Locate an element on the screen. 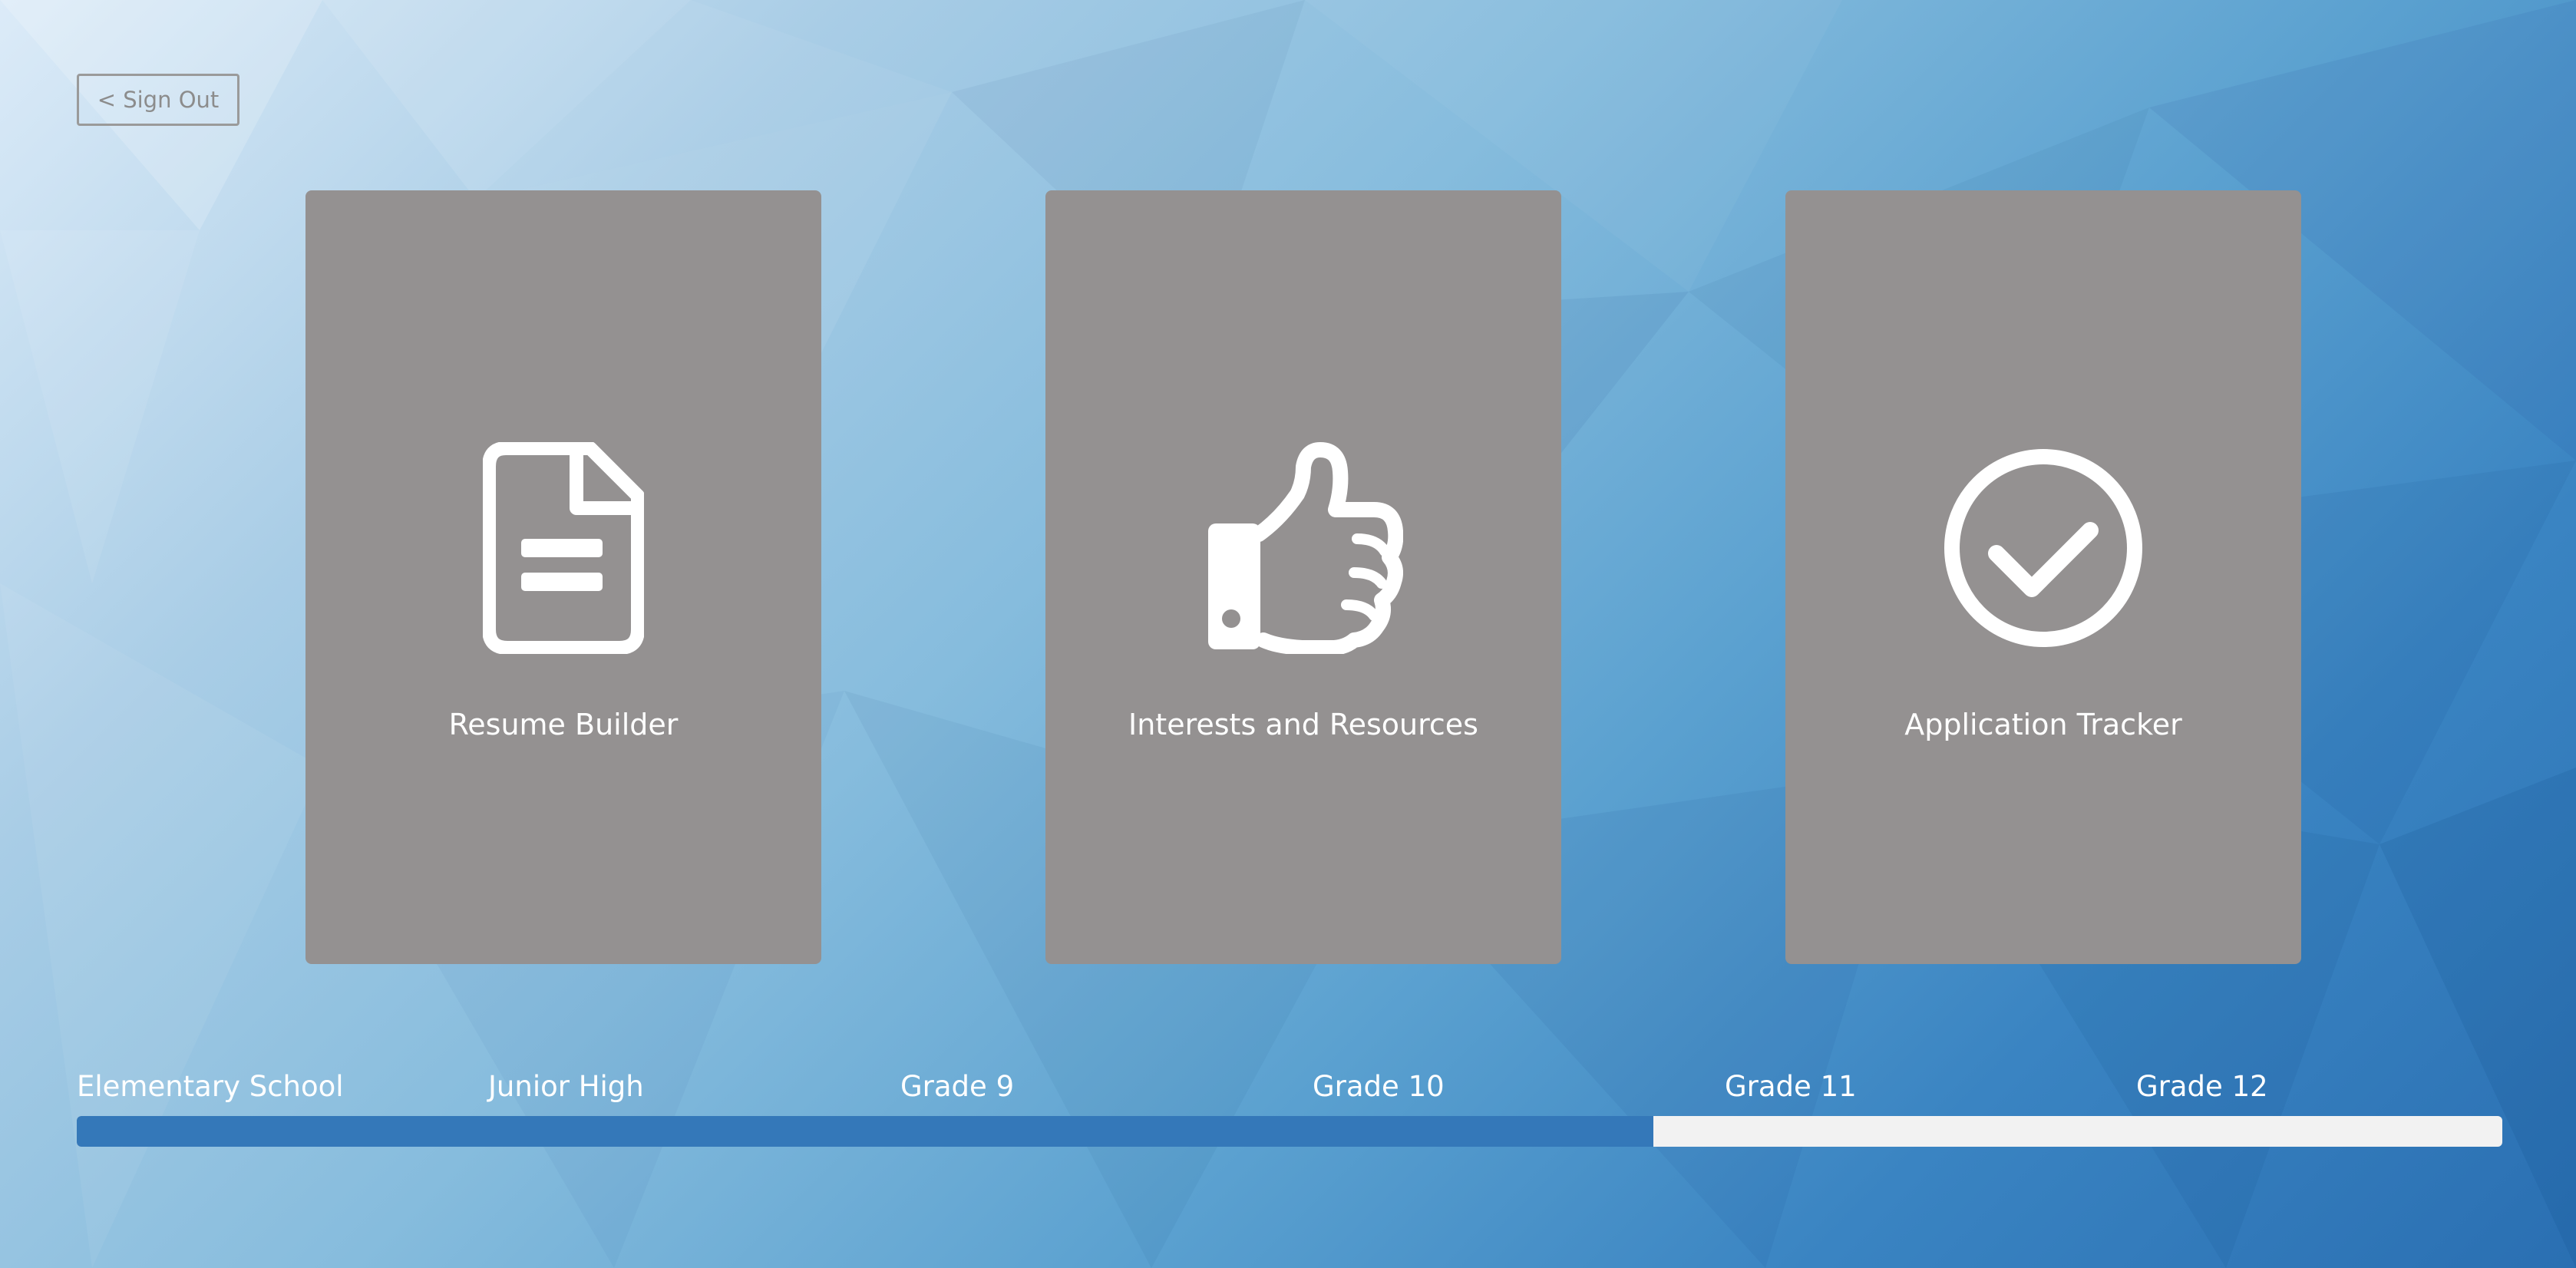 The image size is (2576, 1268). resume-builder-card: Resume Builder is located at coordinates (563, 577).